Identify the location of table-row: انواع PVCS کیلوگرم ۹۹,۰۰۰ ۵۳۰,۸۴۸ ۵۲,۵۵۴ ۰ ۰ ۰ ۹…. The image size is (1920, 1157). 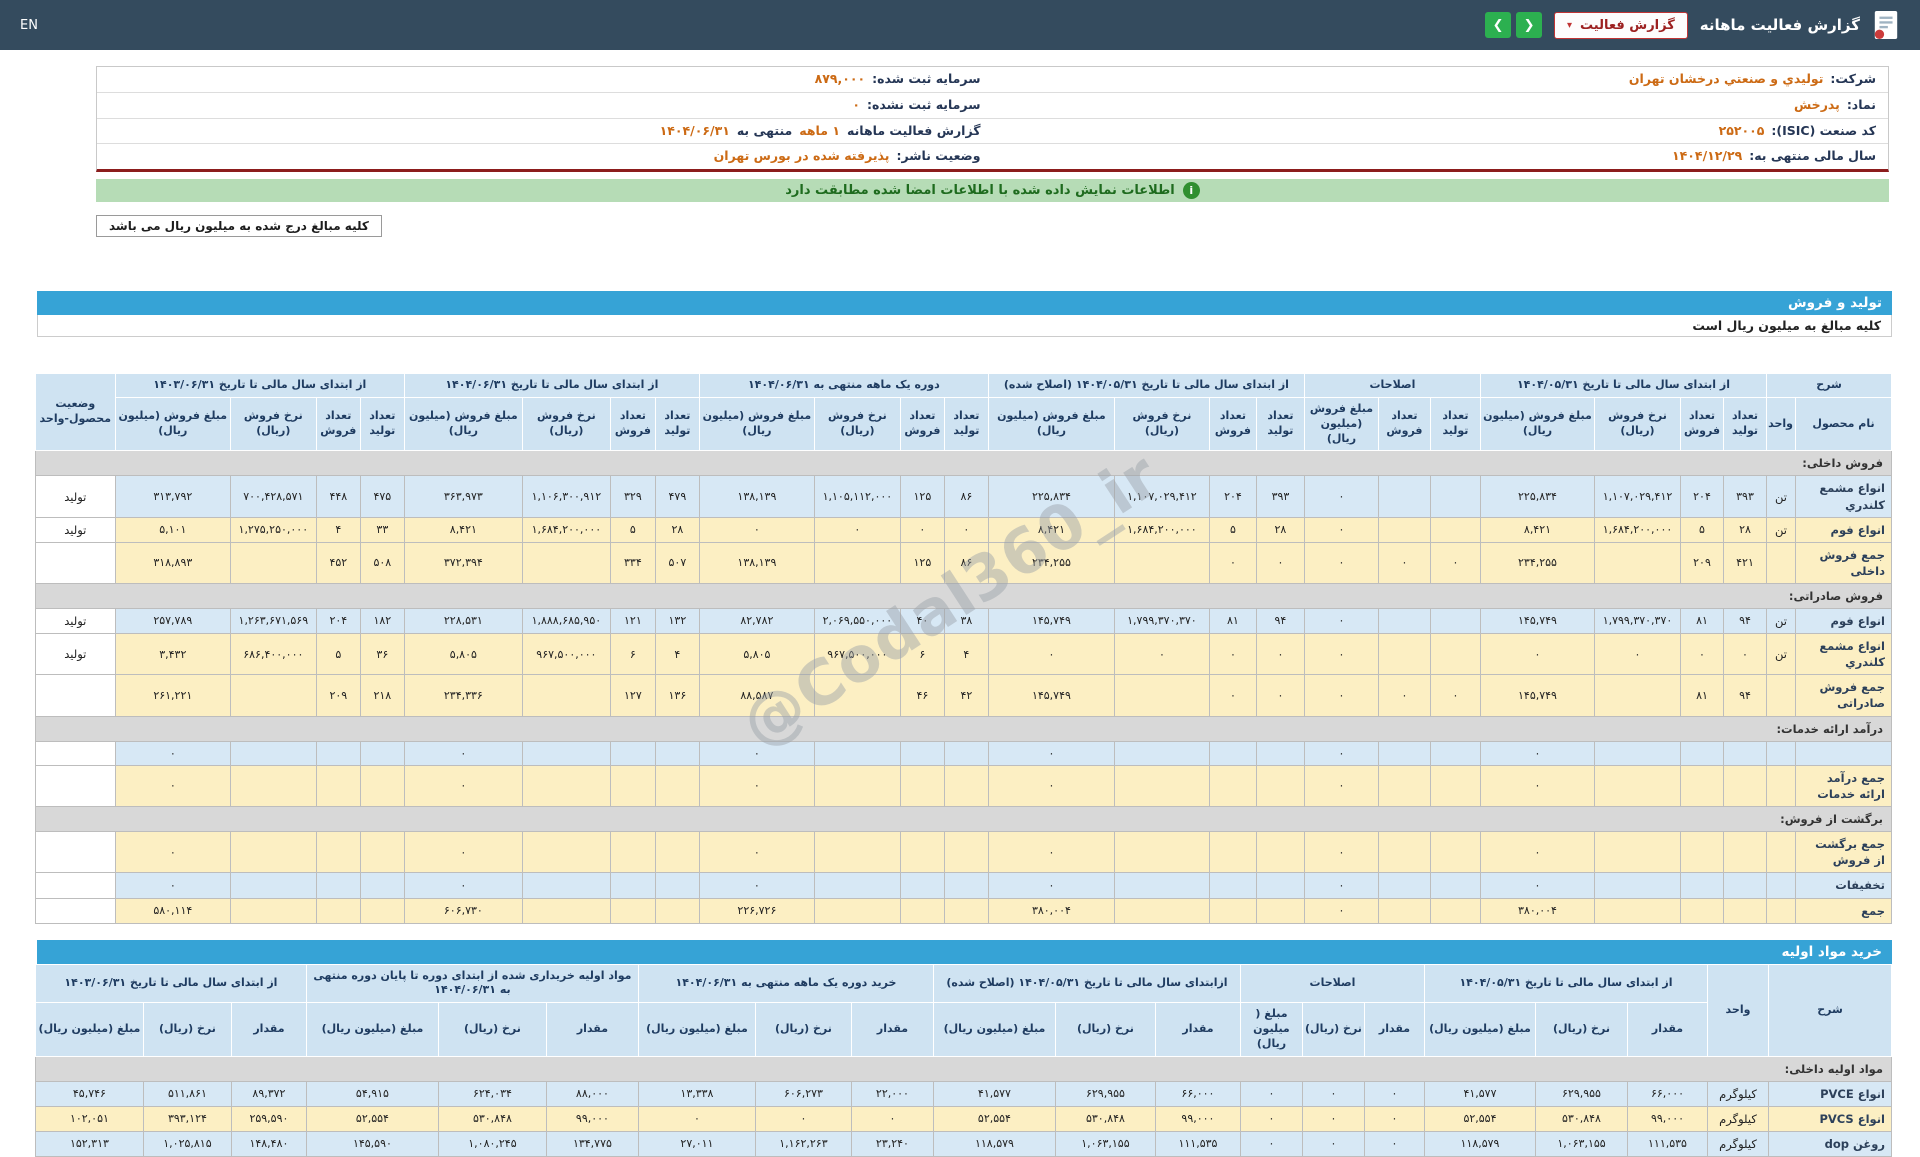
(963, 1119).